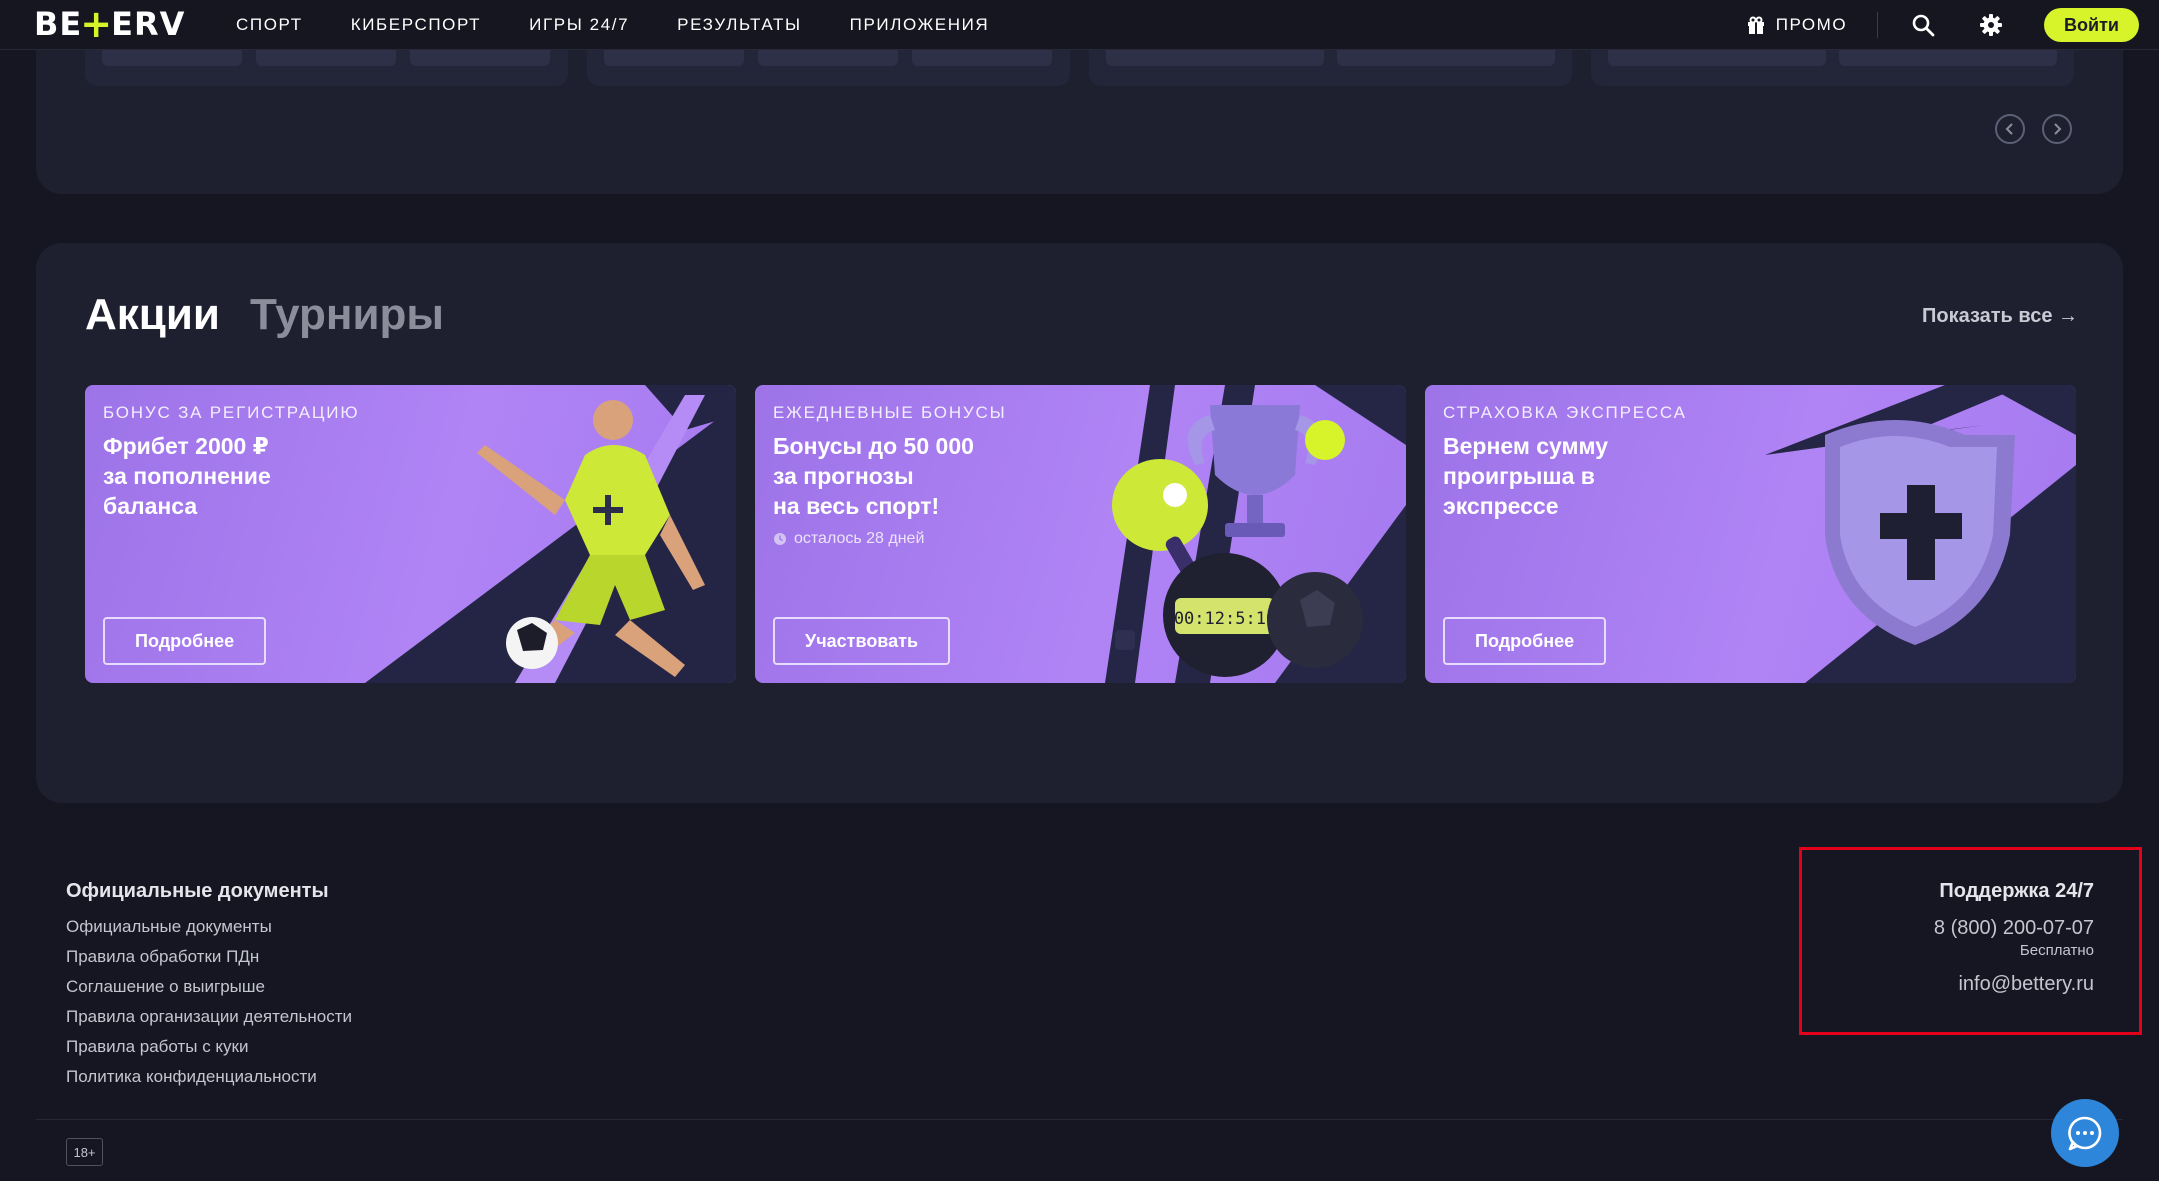 The image size is (2159, 1181). What do you see at coordinates (209, 1017) in the screenshot?
I see `footer-link-organization-rules: Правила организации деятельности` at bounding box center [209, 1017].